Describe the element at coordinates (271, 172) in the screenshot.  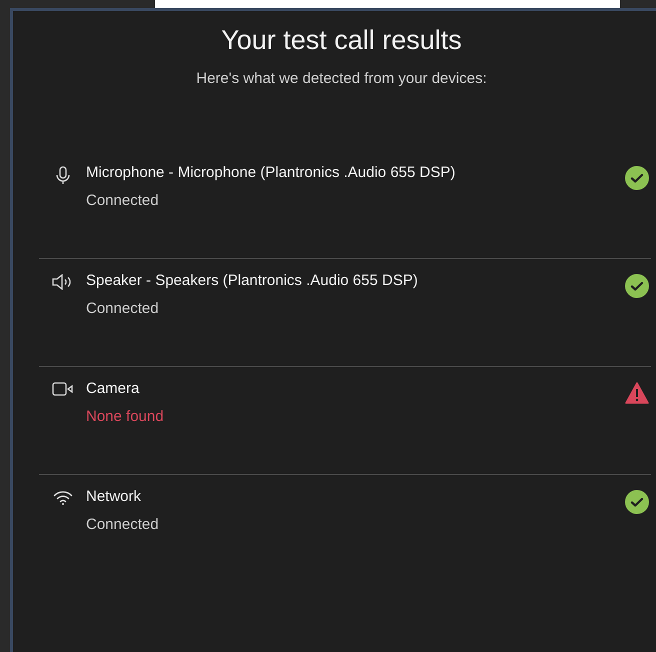
I see `device-name: Microphone - Microphone (Plantronics .Audio 655 DSP)` at that location.